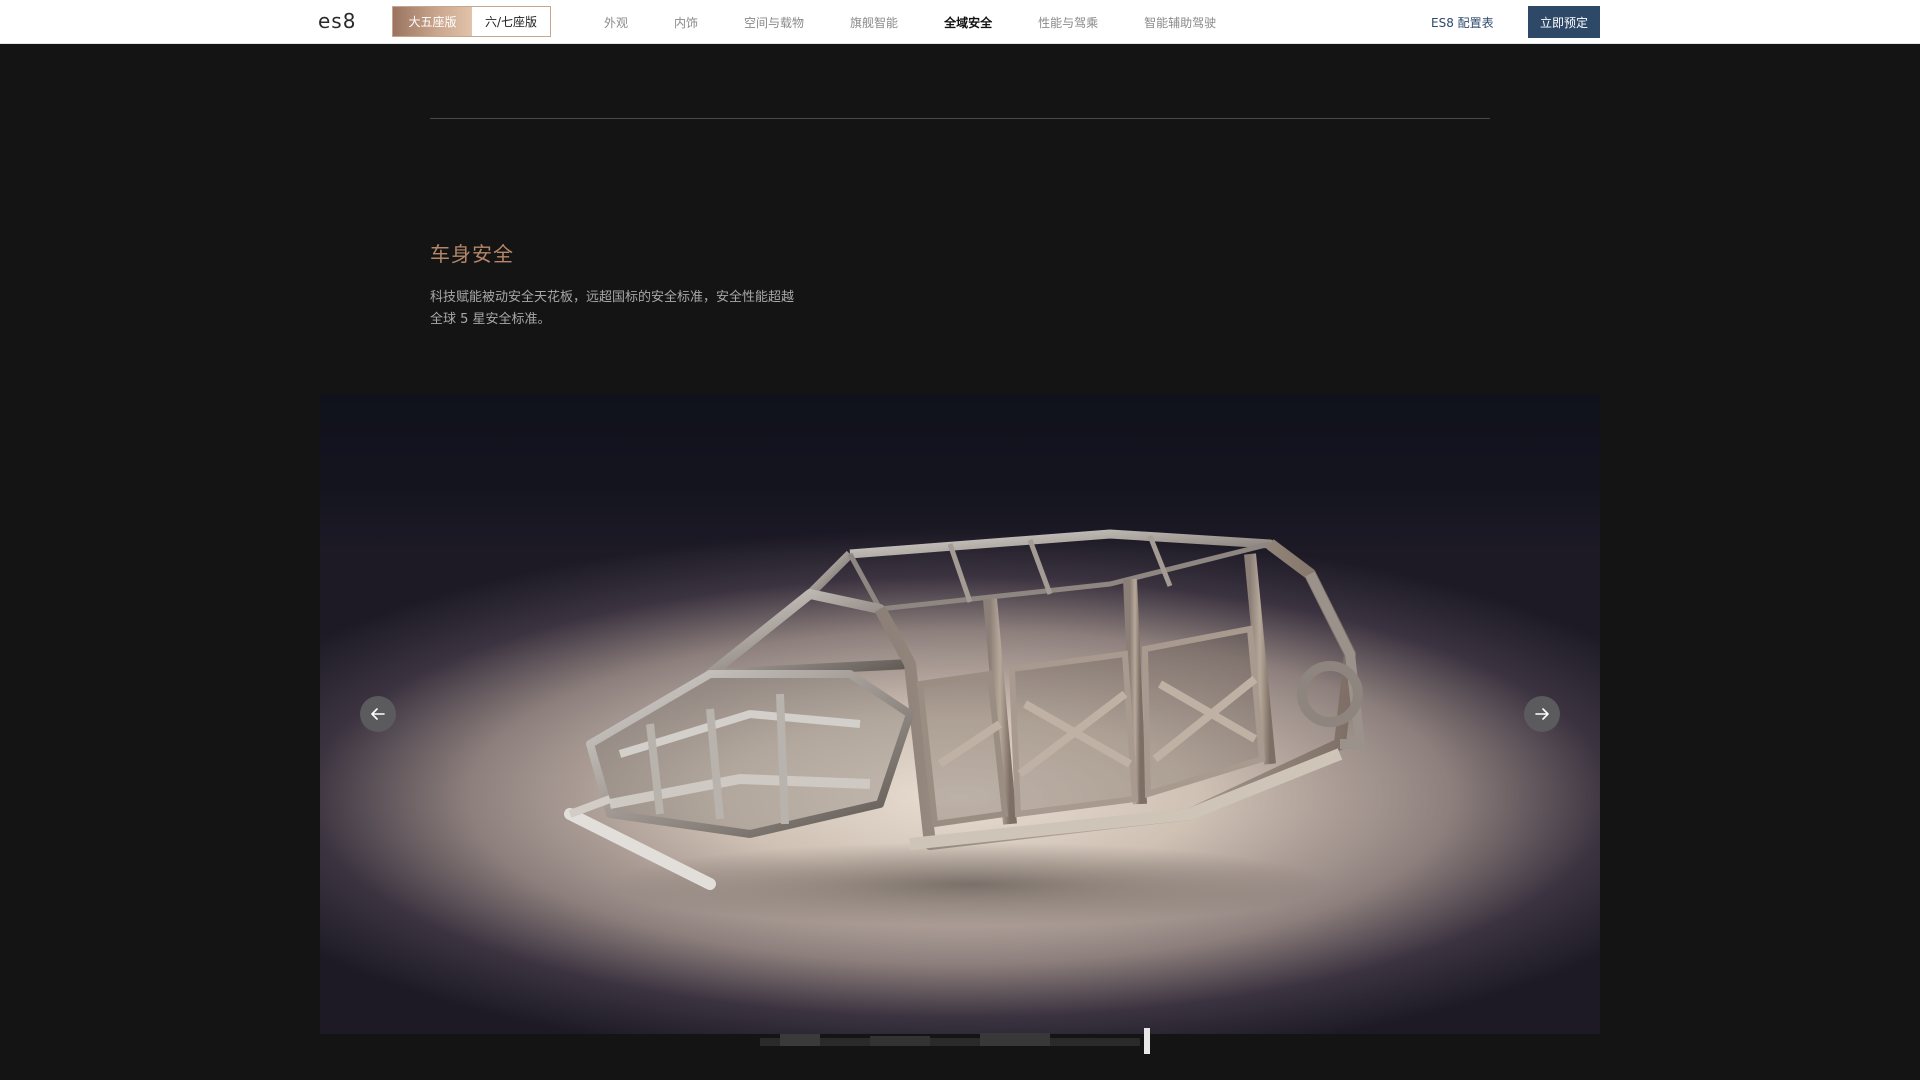 The width and height of the screenshot is (1920, 1080). I want to click on nav-link-interior: 内饰, so click(686, 22).